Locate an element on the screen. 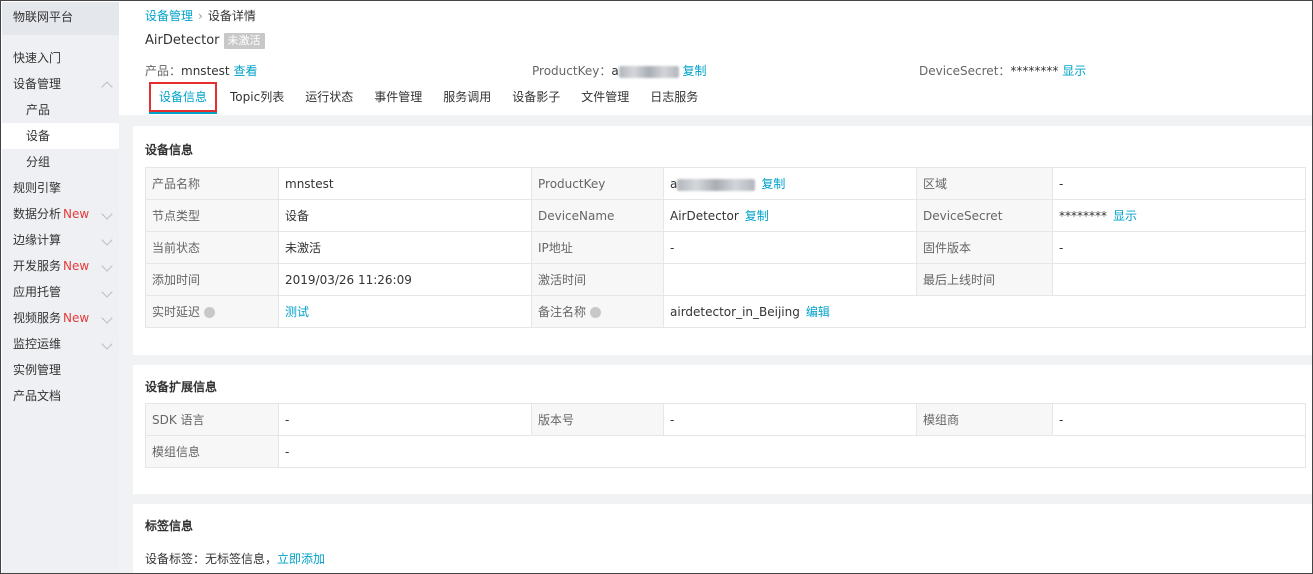 The width and height of the screenshot is (1313, 574). sidebar-item: 实例管理 is located at coordinates (60, 370).